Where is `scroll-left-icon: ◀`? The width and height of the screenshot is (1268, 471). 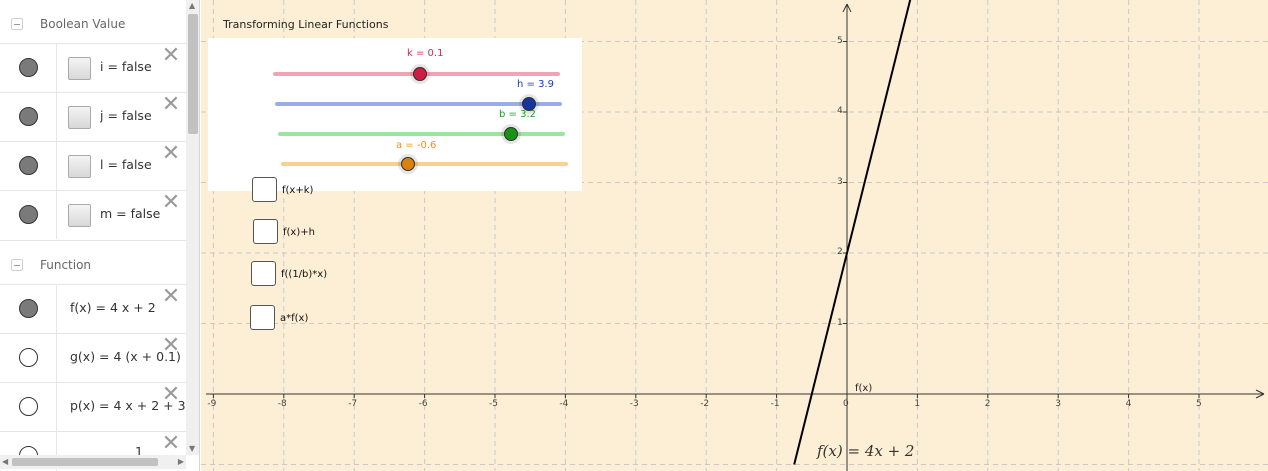
scroll-left-icon: ◀ is located at coordinates (5, 462).